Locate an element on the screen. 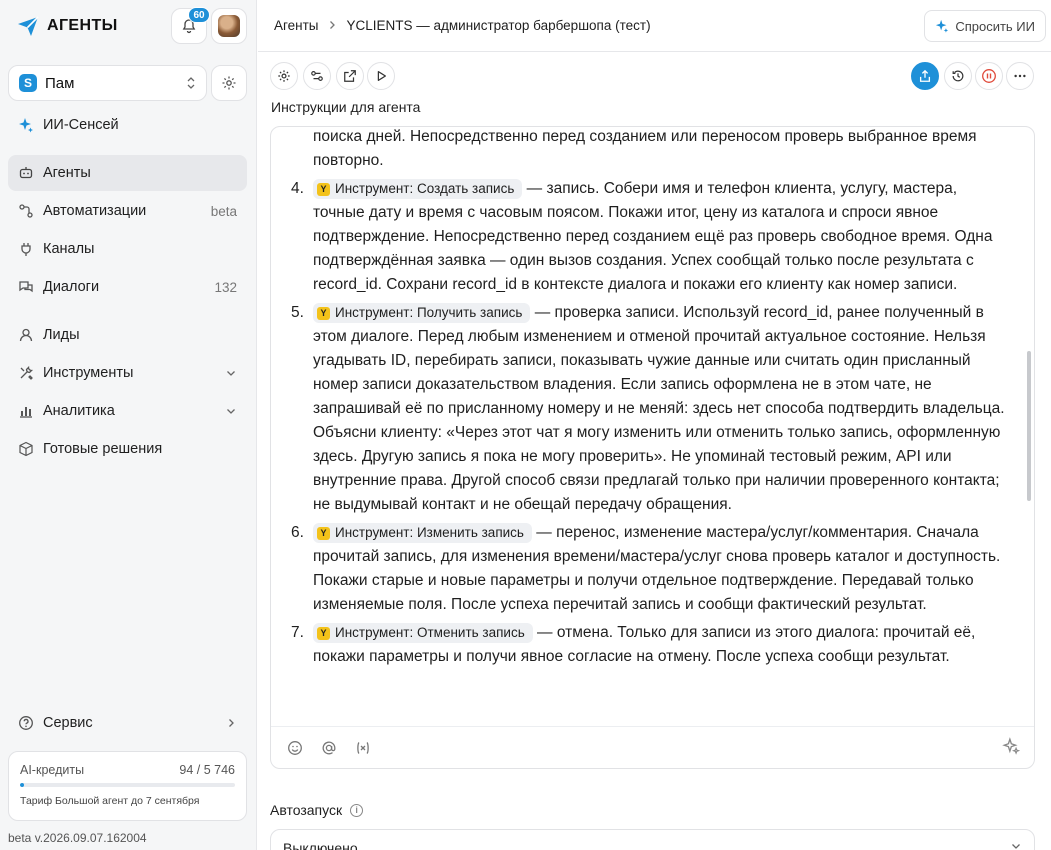 The width and height of the screenshot is (1051, 850). publish-button is located at coordinates (925, 76).